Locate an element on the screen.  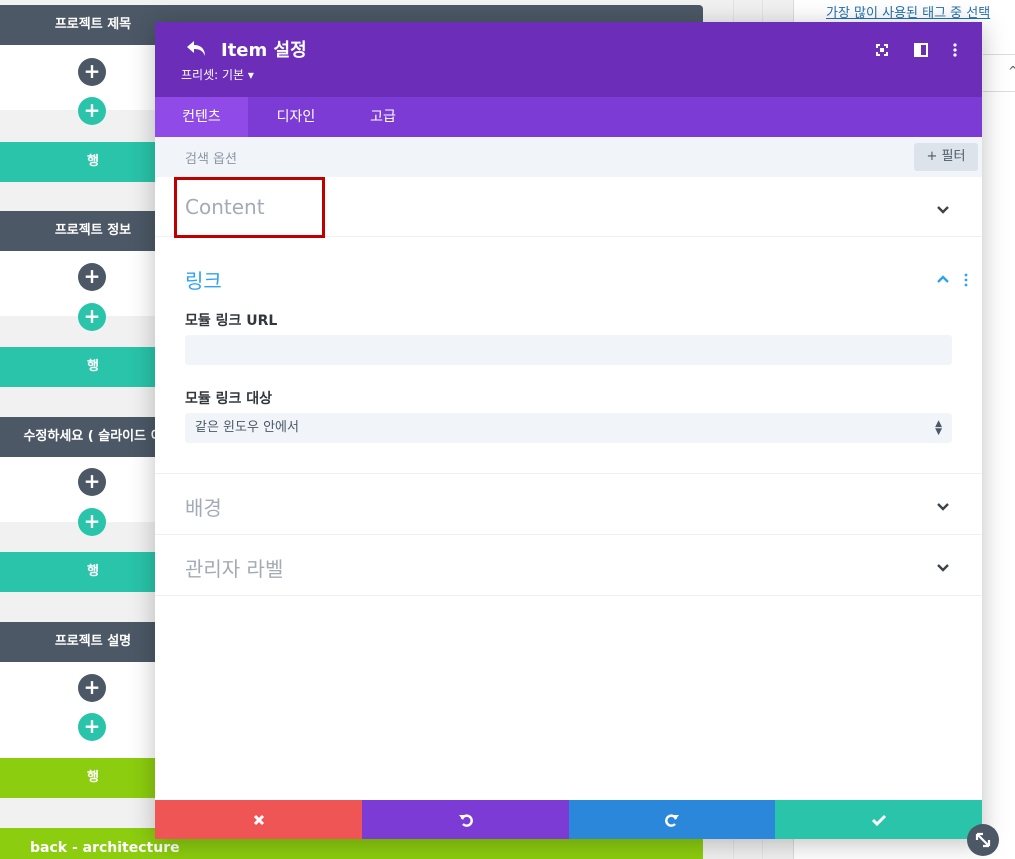
module-link-target-select: 같은 윈도우 안에서 ▲ ▼ is located at coordinates (568, 428).